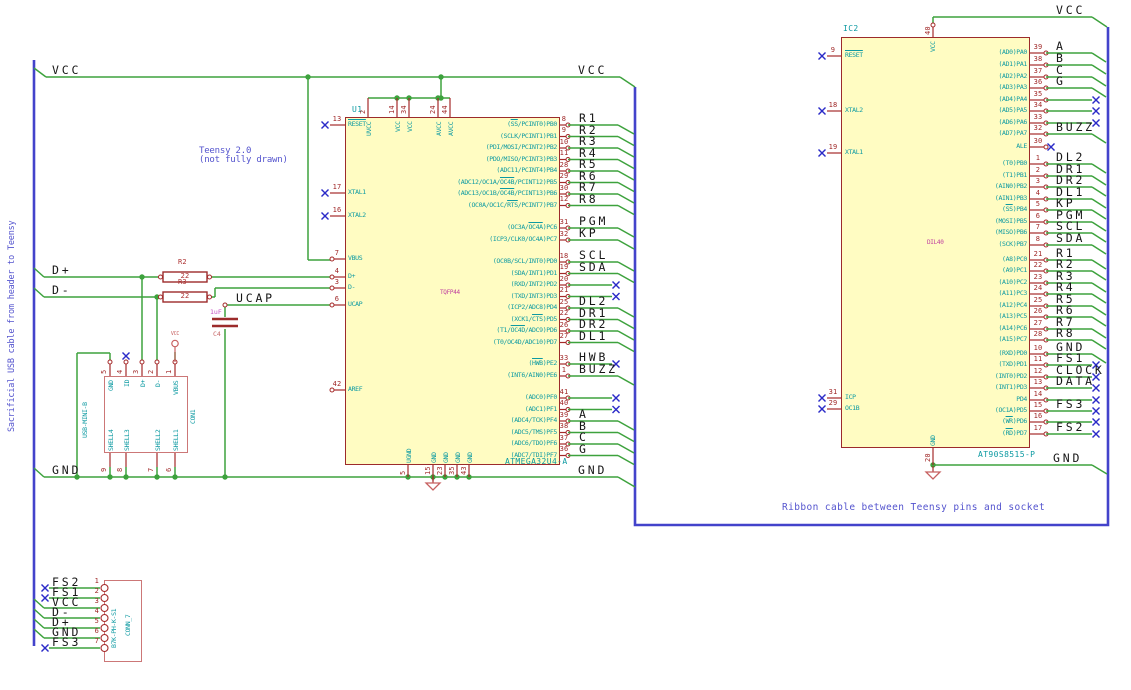  Describe the element at coordinates (1007, 454) in the screenshot. I see `component-part-name: AT90S8515-P` at that location.